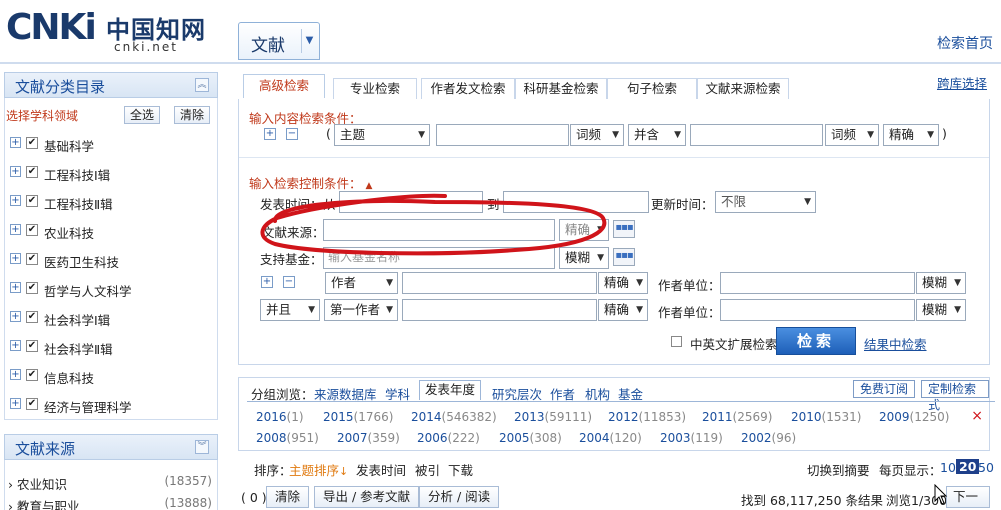 The image size is (1001, 510). I want to click on year-filter-link: 2006(222), so click(448, 438).